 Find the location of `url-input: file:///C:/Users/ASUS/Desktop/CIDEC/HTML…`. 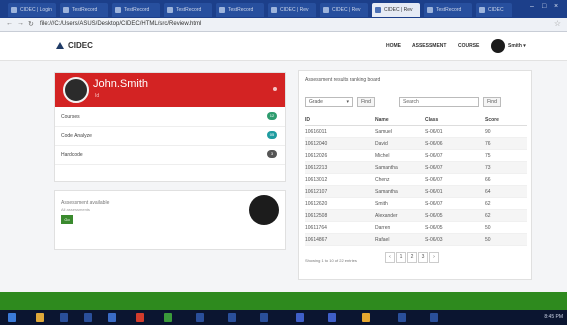

url-input: file:///C:/Users/ASUS/Desktop/CIDEC/HTML… is located at coordinates (290, 24).